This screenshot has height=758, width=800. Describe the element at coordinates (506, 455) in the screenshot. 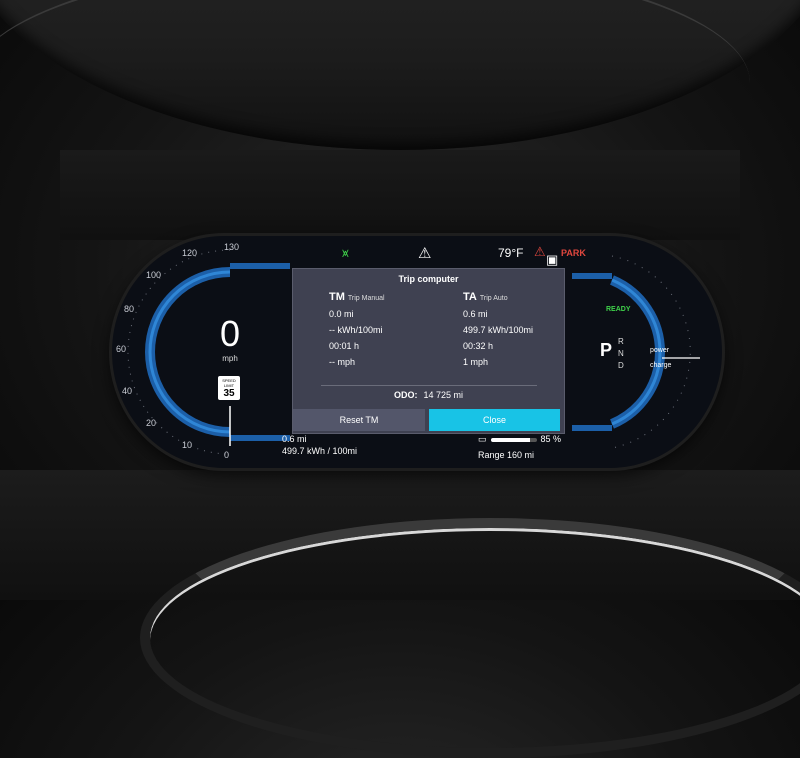

I see `range-display: Range 160 mi` at that location.